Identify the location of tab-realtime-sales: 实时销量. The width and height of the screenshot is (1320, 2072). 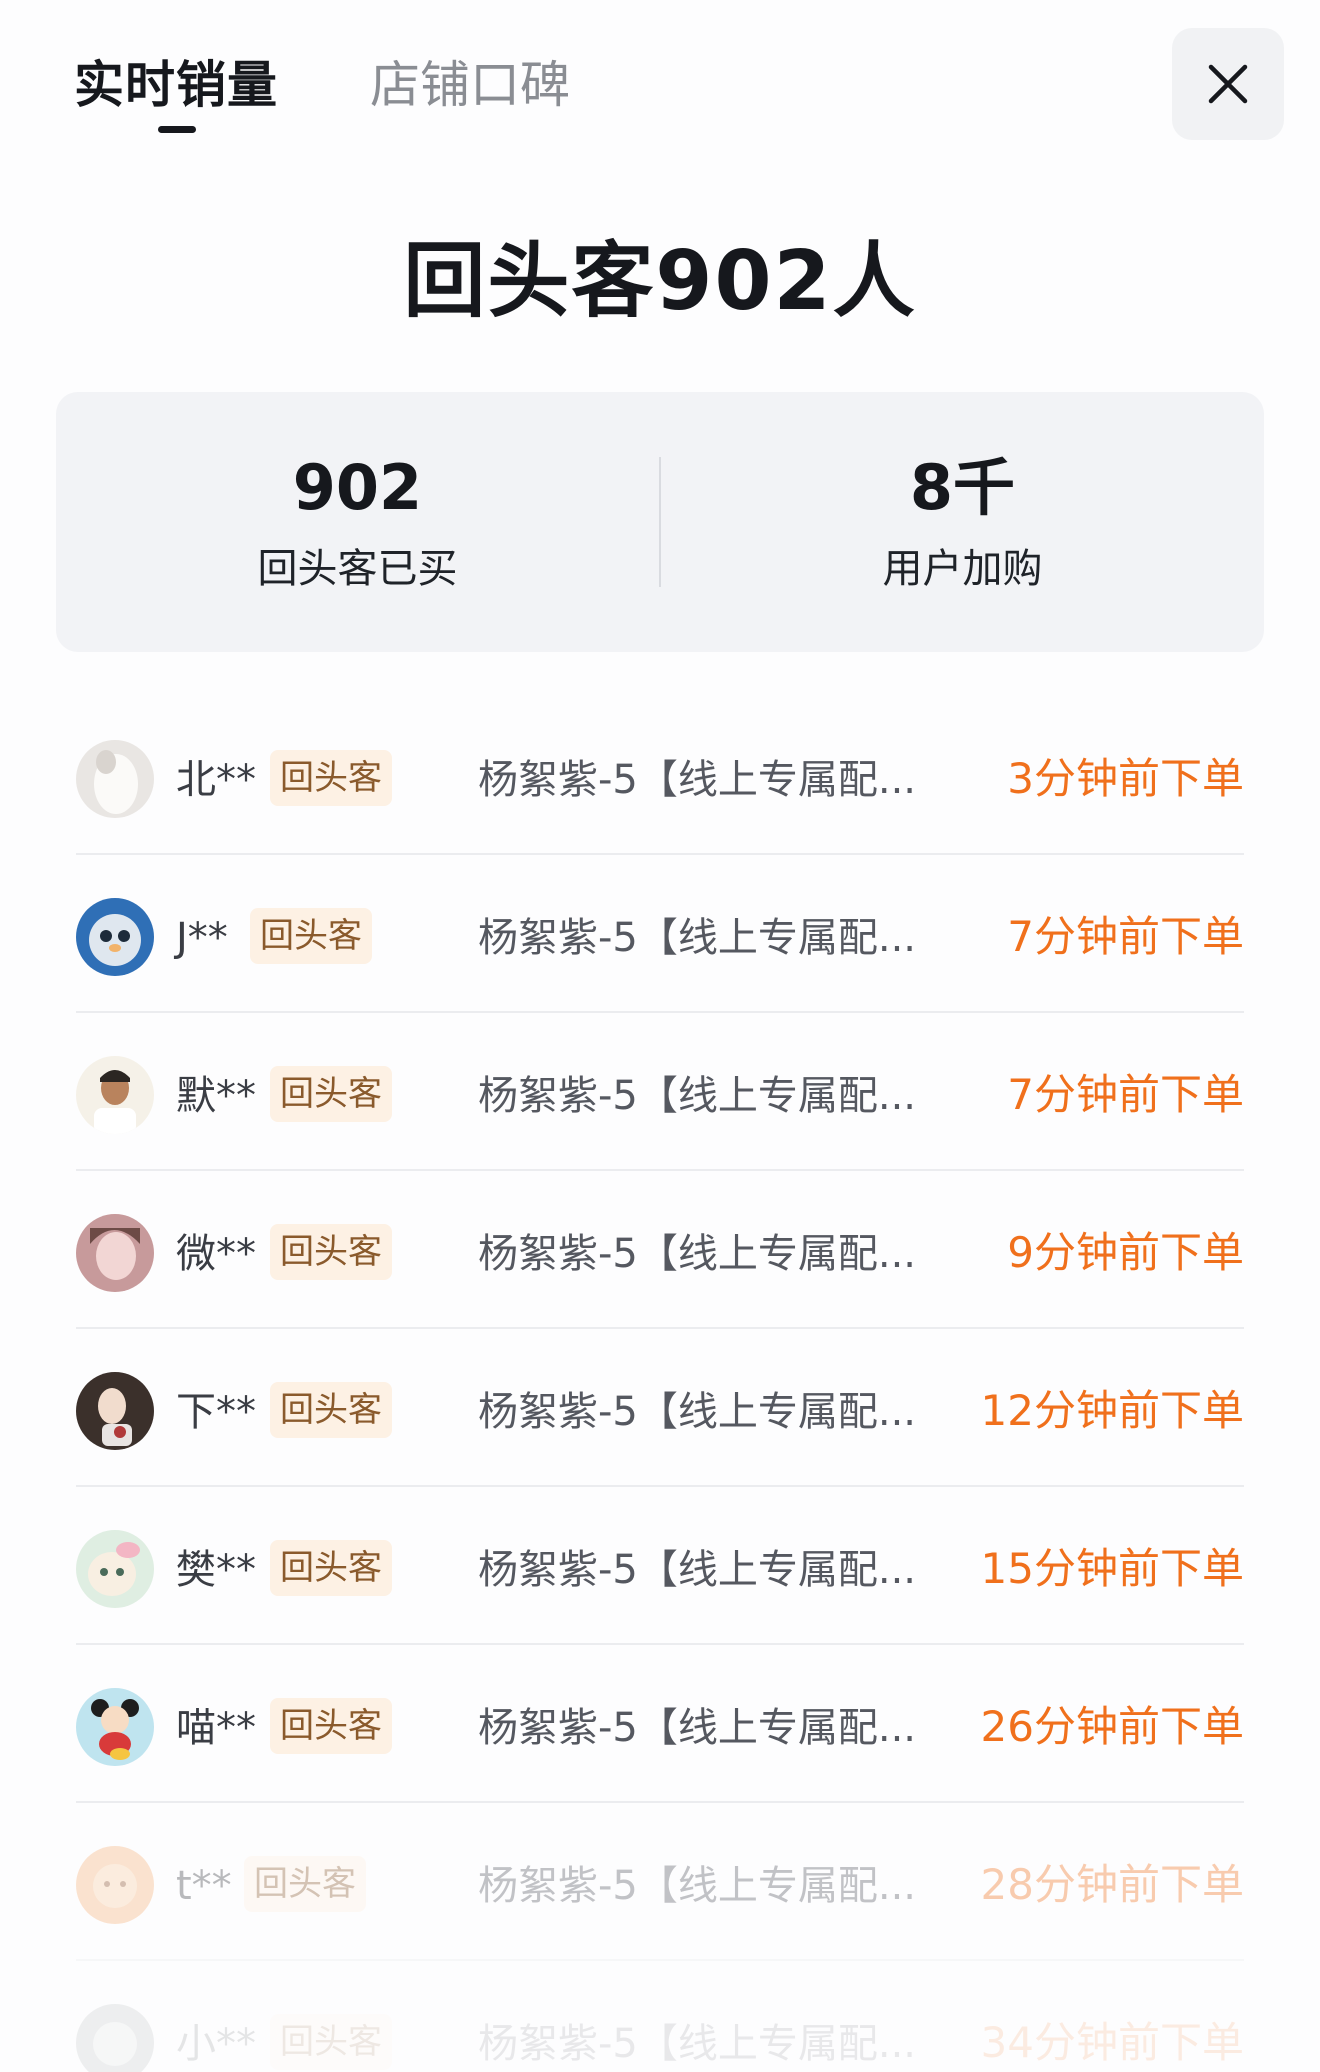
(176, 91).